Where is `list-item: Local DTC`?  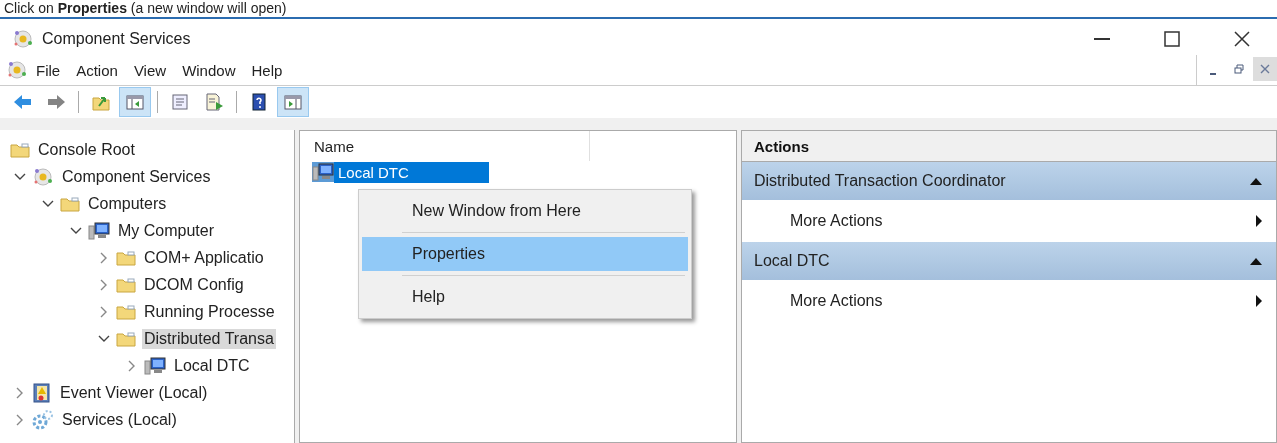
list-item: Local DTC is located at coordinates (411, 172).